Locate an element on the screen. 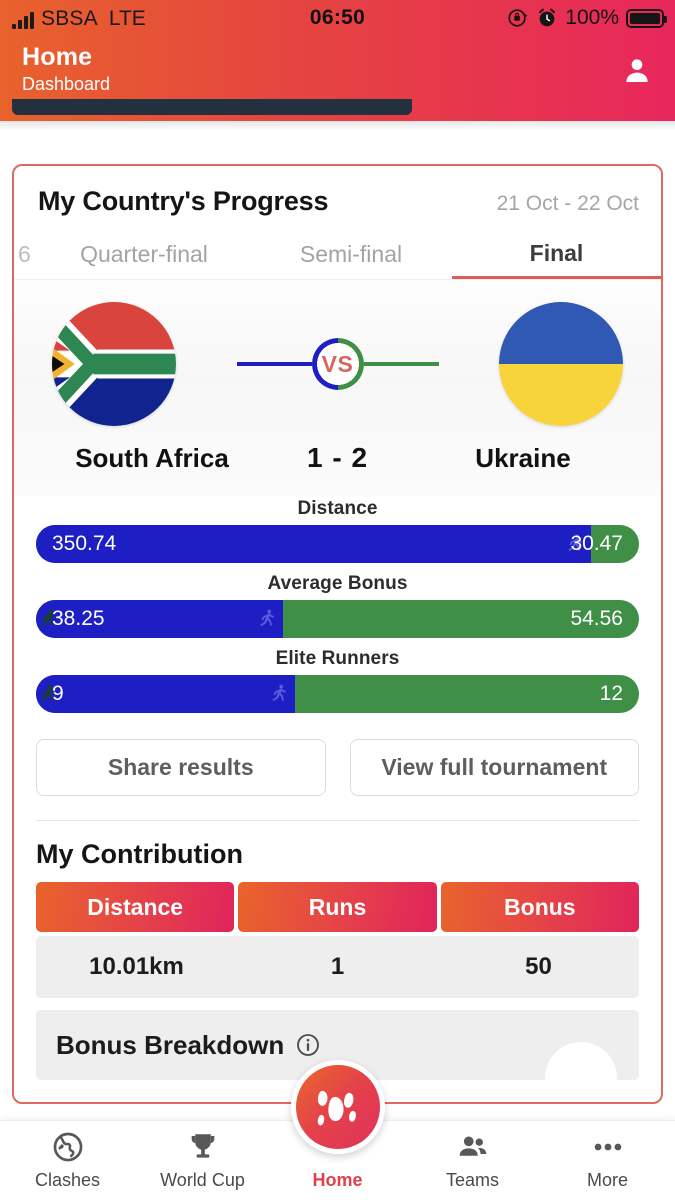 This screenshot has height=1200, width=675. view-full-tournament-button: View full tournament is located at coordinates (494, 767).